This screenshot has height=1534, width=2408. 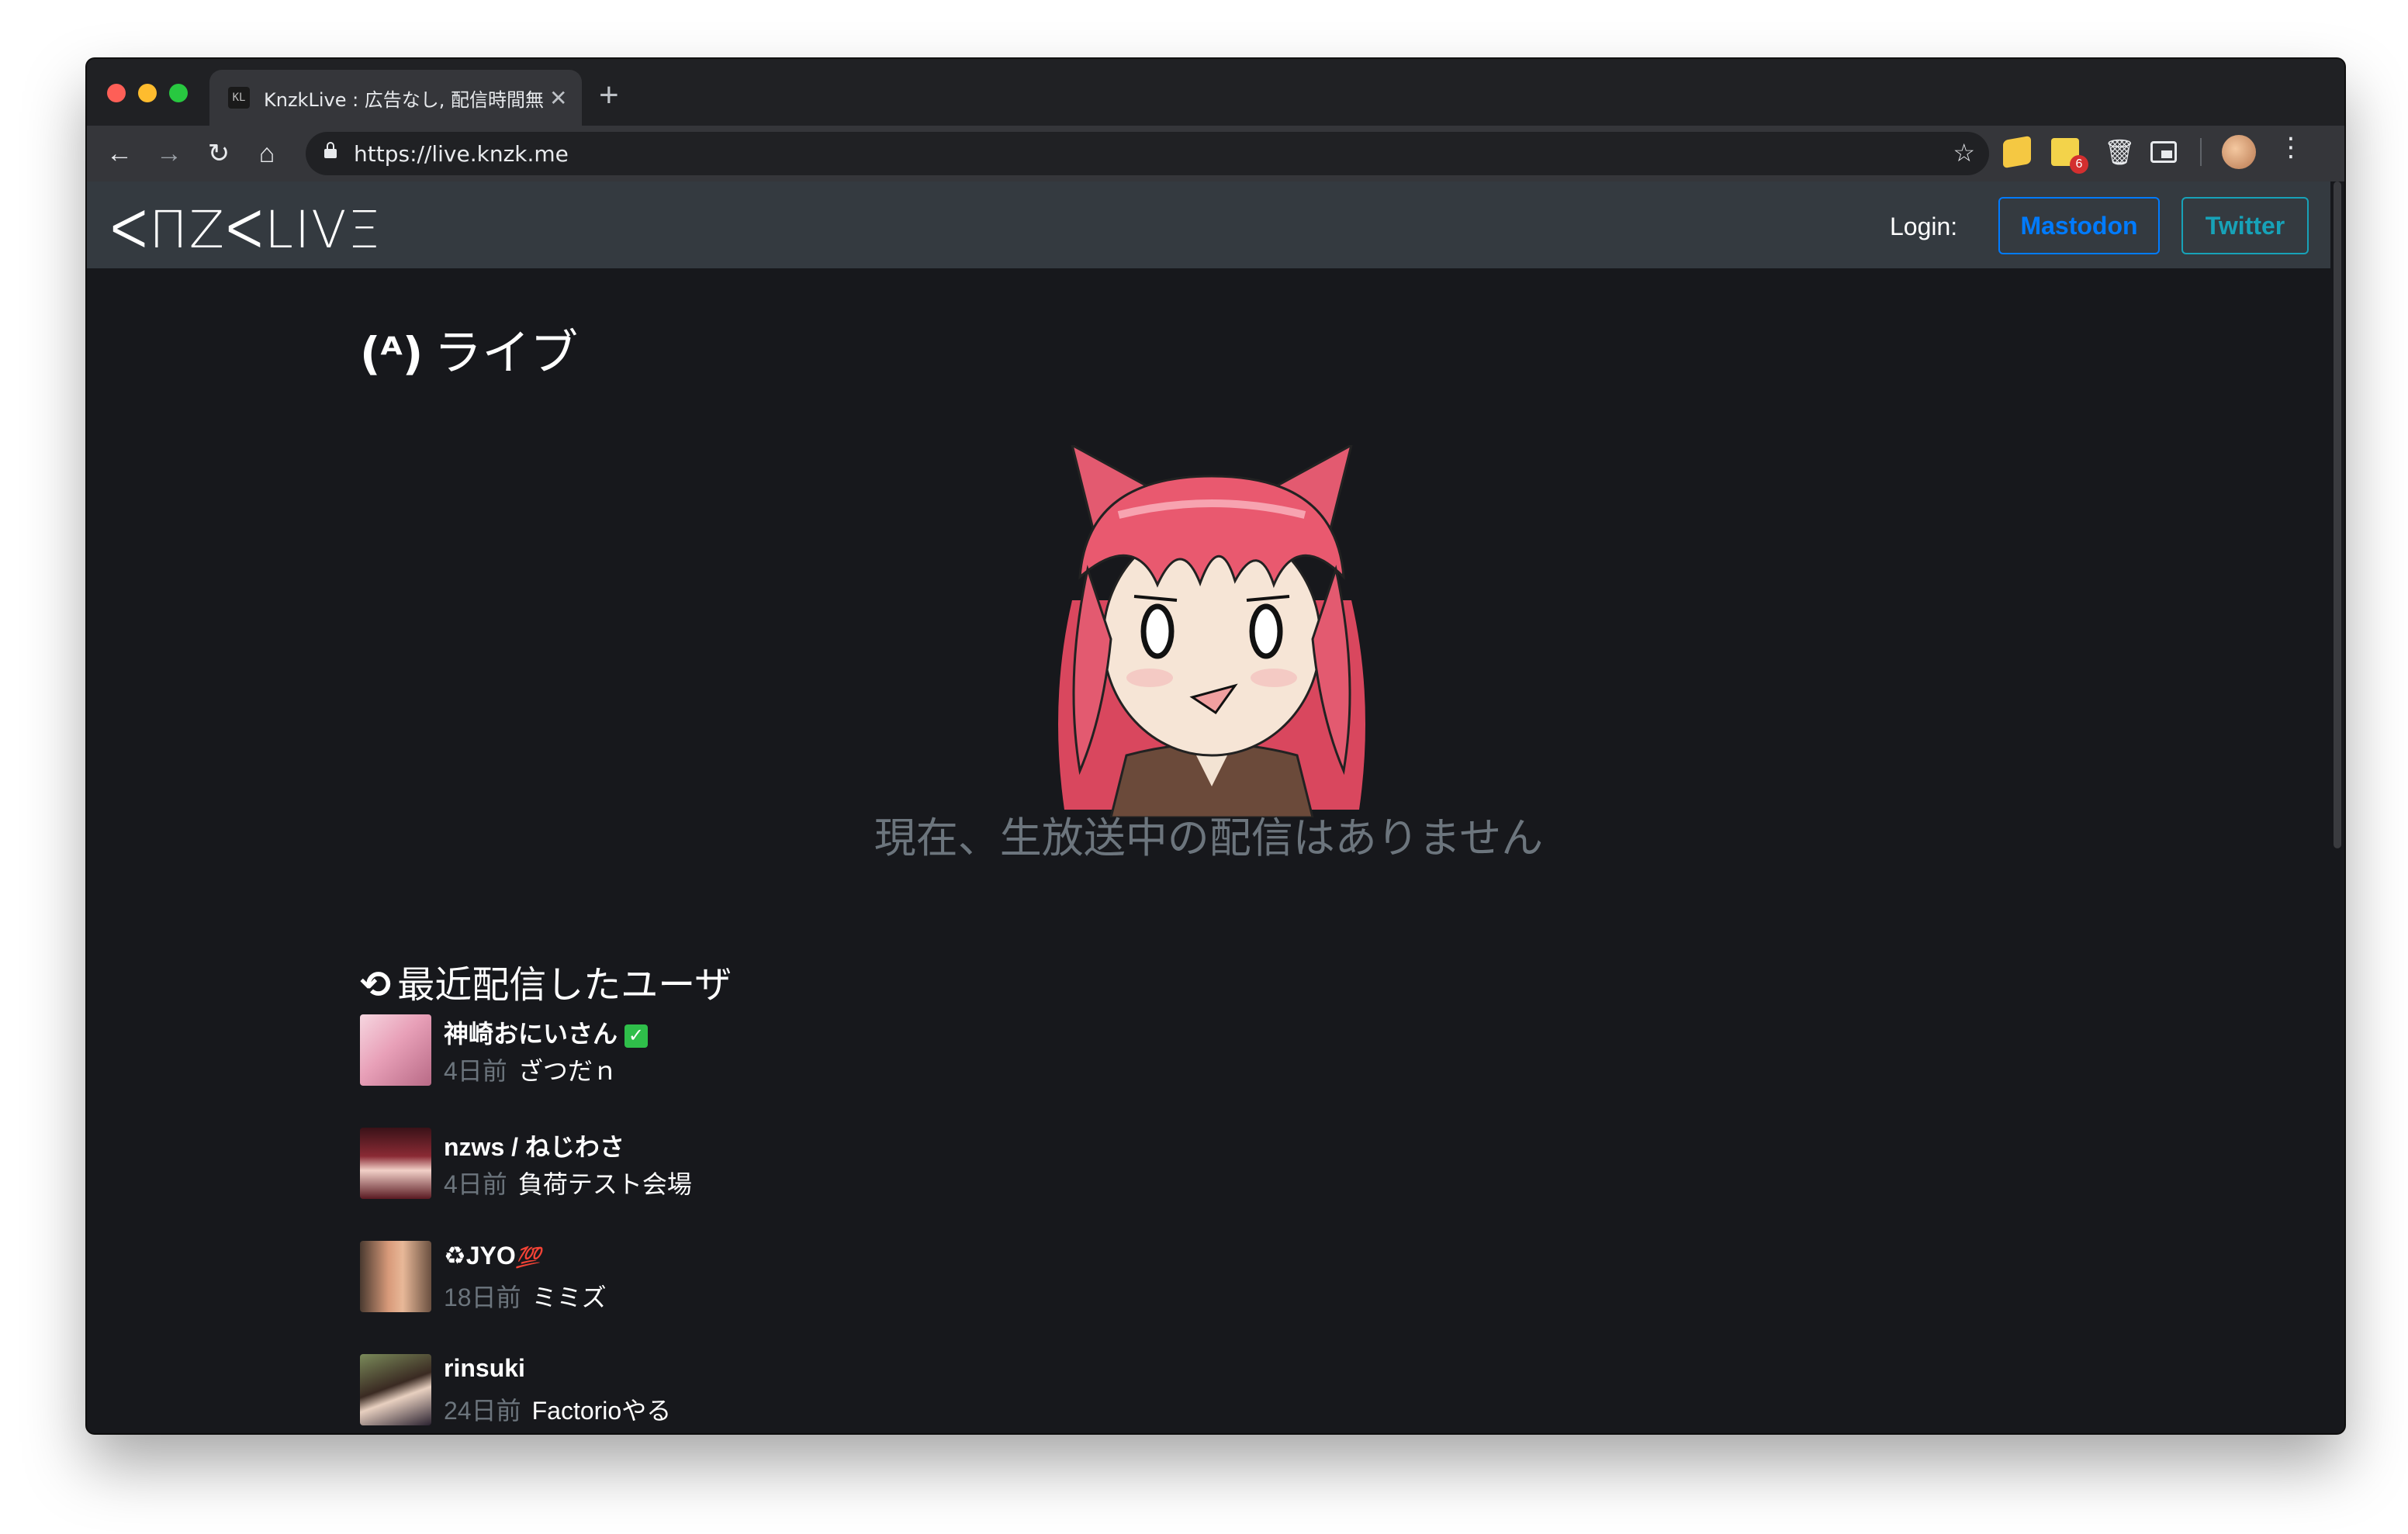 I want to click on mastodon-login-button: Mastodon, so click(x=2079, y=225).